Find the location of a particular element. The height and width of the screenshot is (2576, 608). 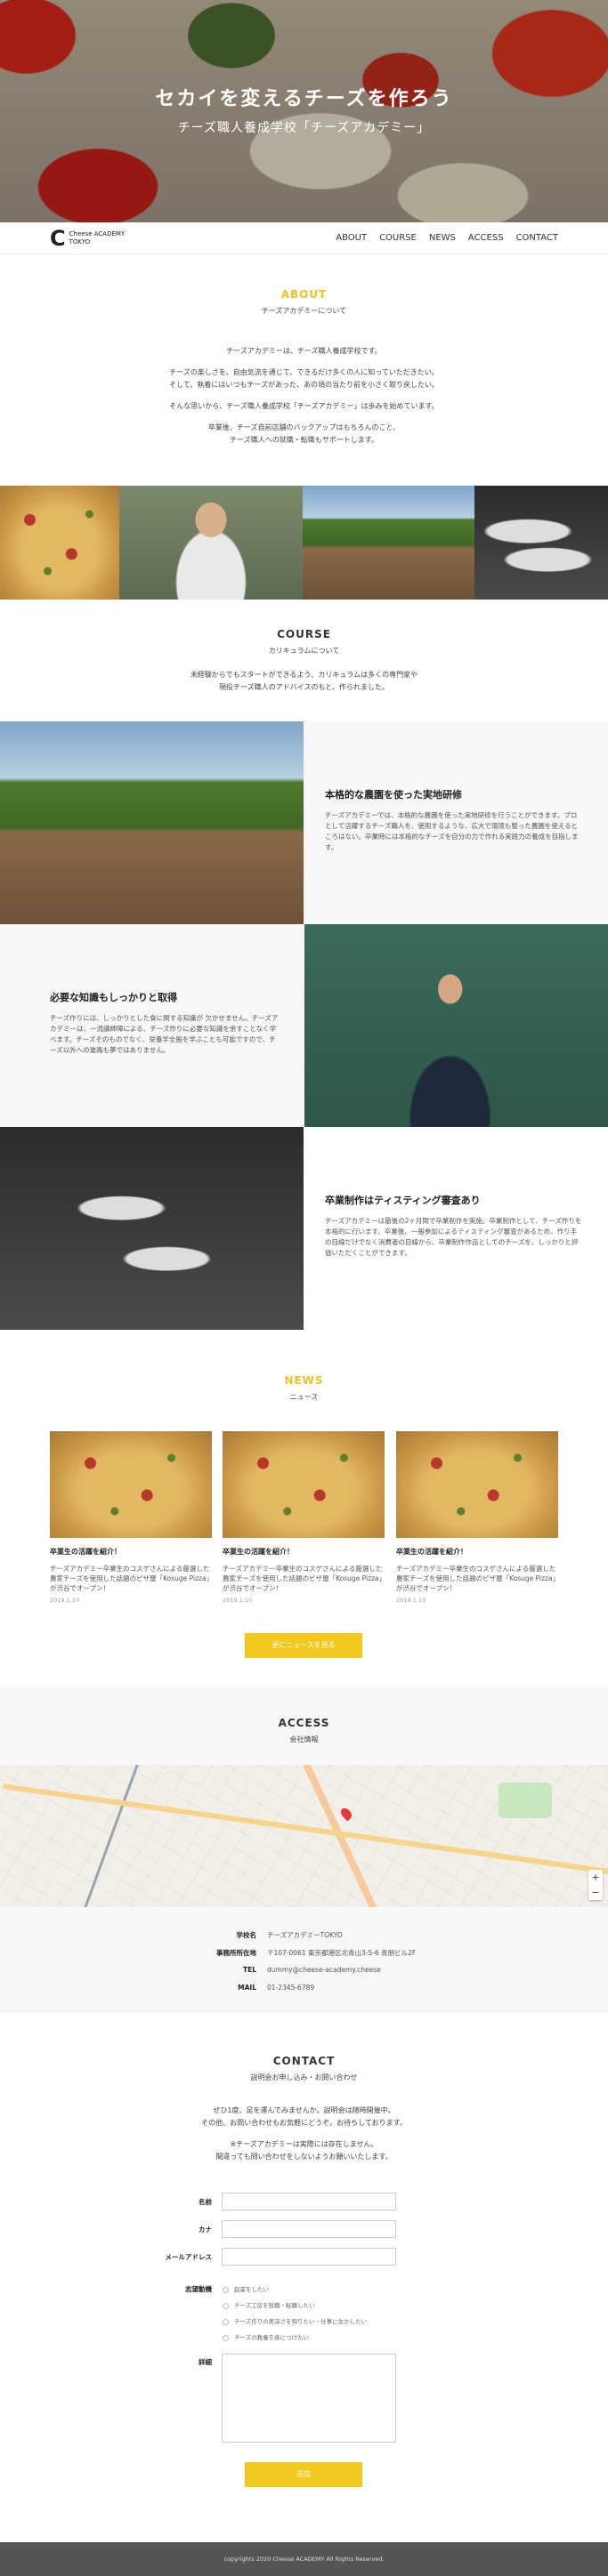

motive-option: チーズ工房を就職・転職したい is located at coordinates (269, 2304).